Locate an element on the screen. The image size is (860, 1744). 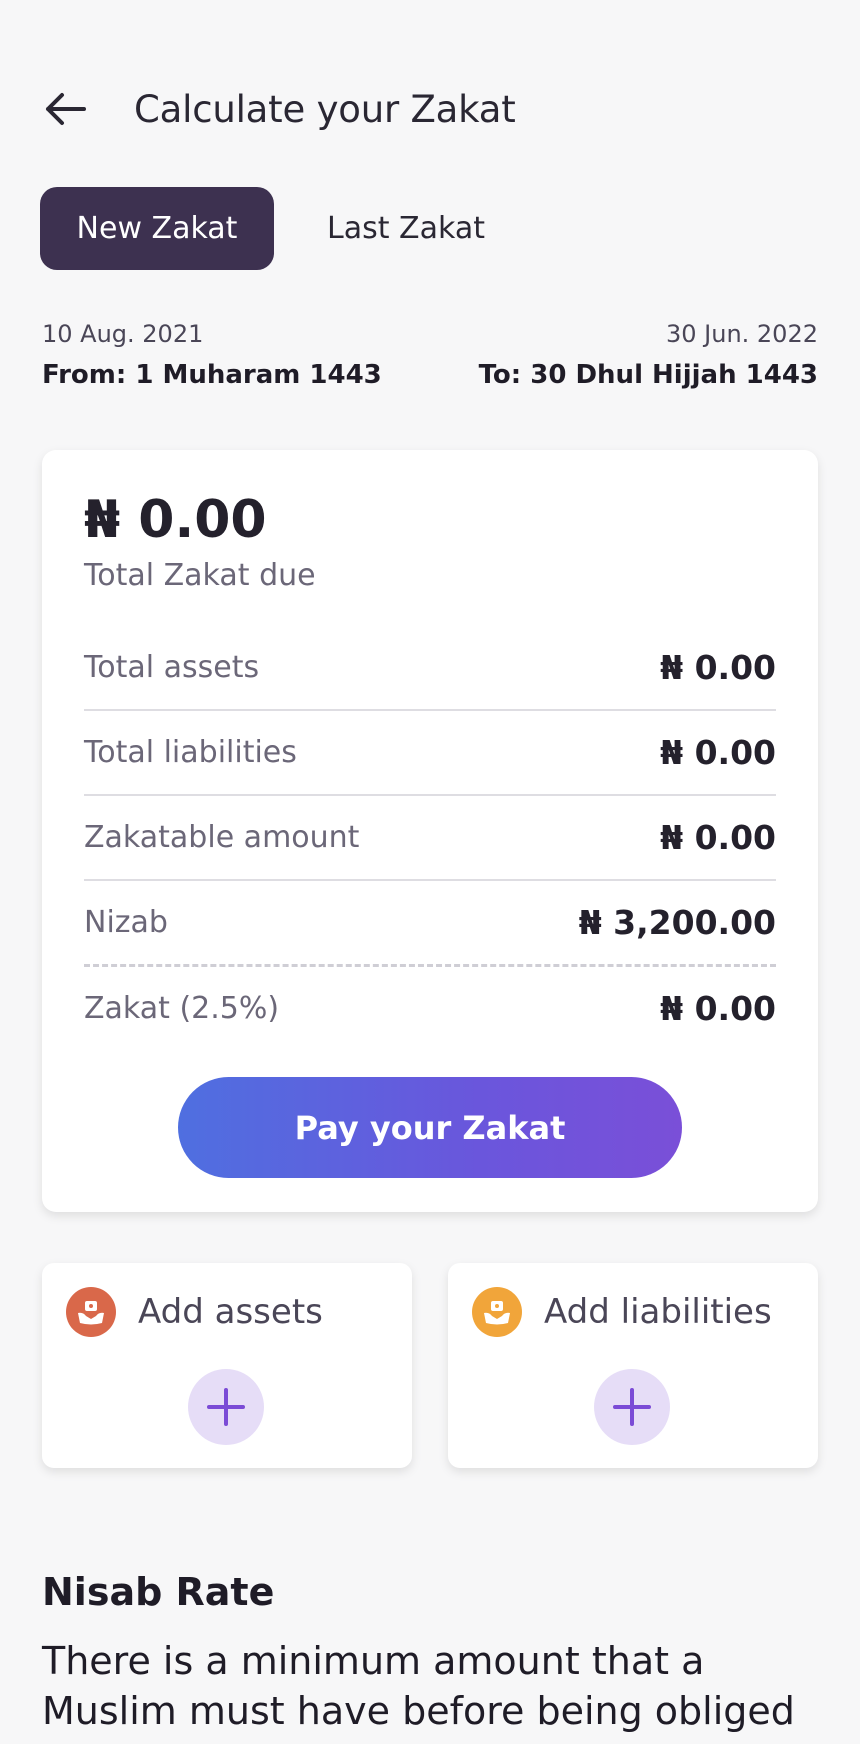
row-label: Total liabilities is located at coordinates (190, 752).